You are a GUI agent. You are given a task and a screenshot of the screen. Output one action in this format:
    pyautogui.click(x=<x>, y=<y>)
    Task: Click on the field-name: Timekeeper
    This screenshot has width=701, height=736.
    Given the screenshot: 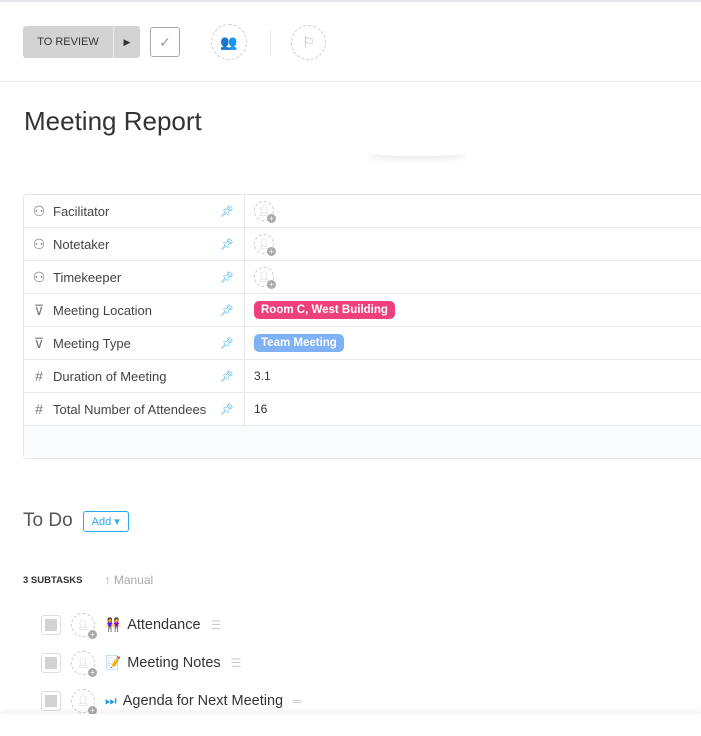 What is the action you would take?
    pyautogui.click(x=87, y=277)
    